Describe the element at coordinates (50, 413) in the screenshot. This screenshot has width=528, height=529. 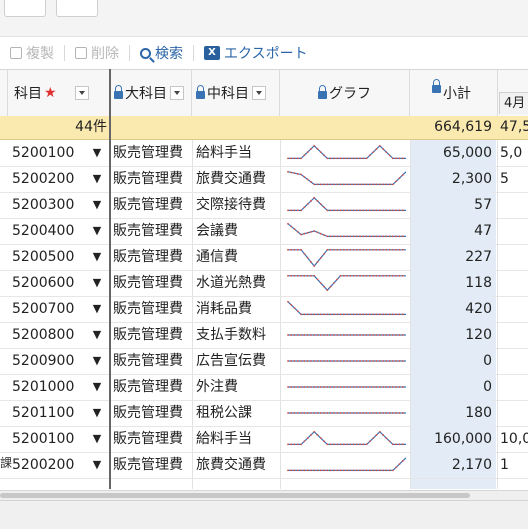
I see `account-code-cell: 5201100` at that location.